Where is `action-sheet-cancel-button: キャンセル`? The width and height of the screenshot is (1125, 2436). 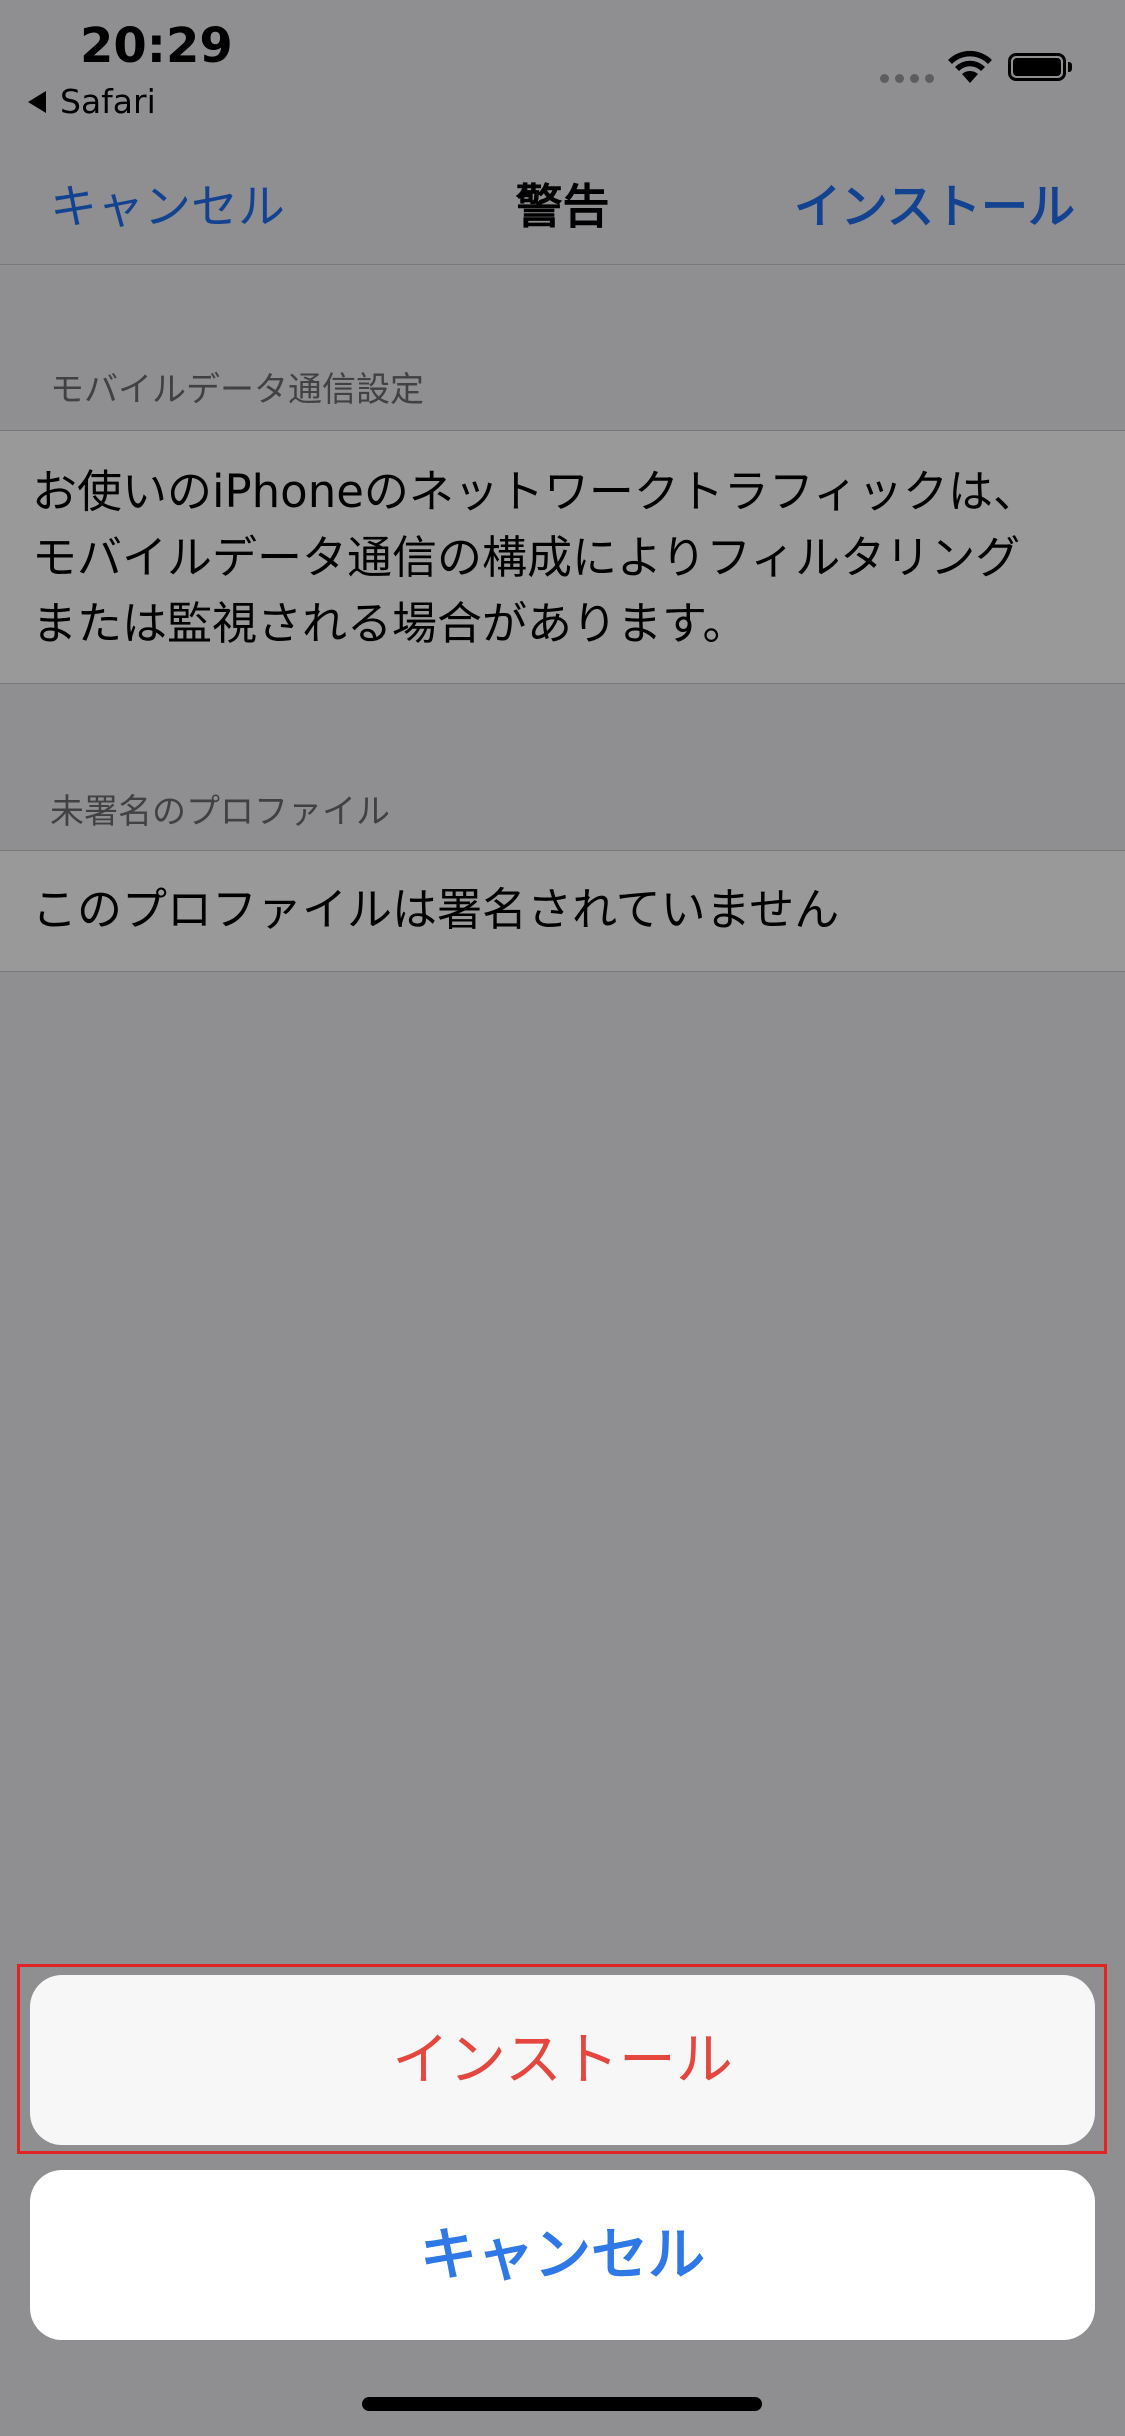
action-sheet-cancel-button: キャンセル is located at coordinates (562, 2255).